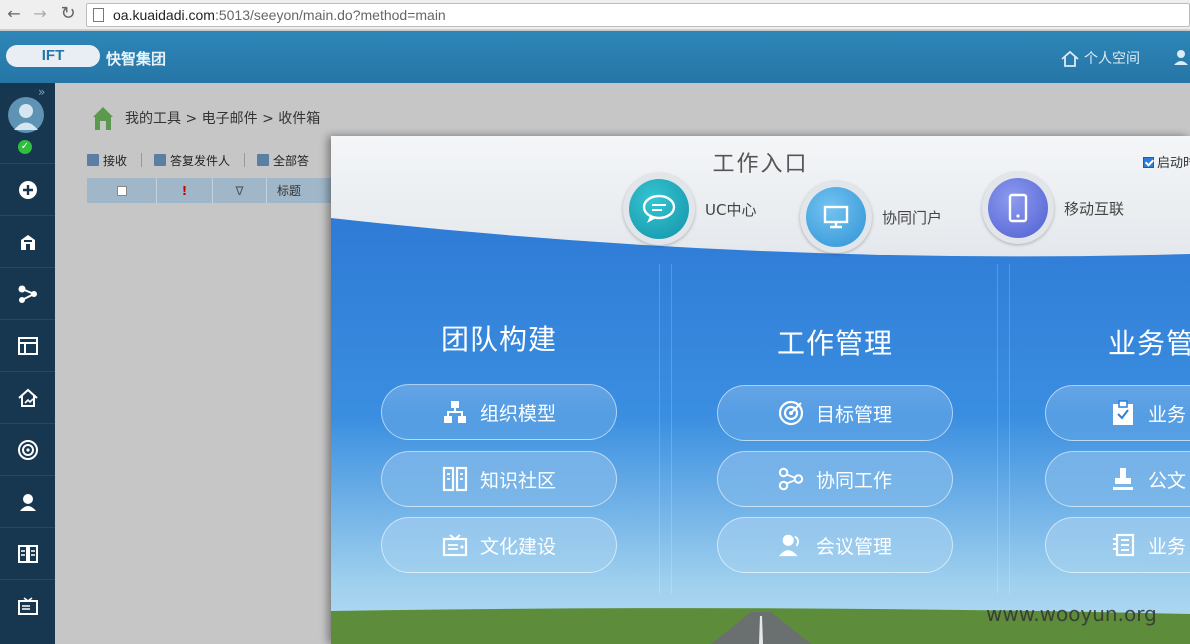  I want to click on receive-button: 接收, so click(107, 160).